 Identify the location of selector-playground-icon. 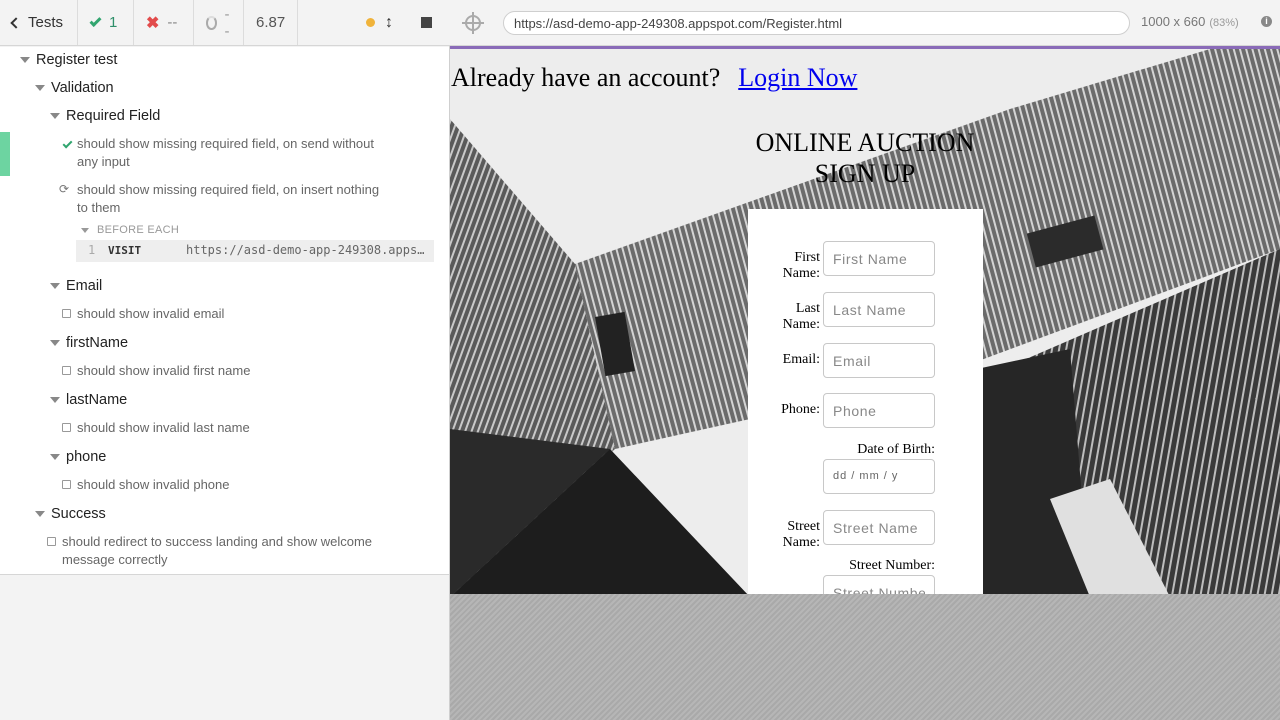
(473, 23).